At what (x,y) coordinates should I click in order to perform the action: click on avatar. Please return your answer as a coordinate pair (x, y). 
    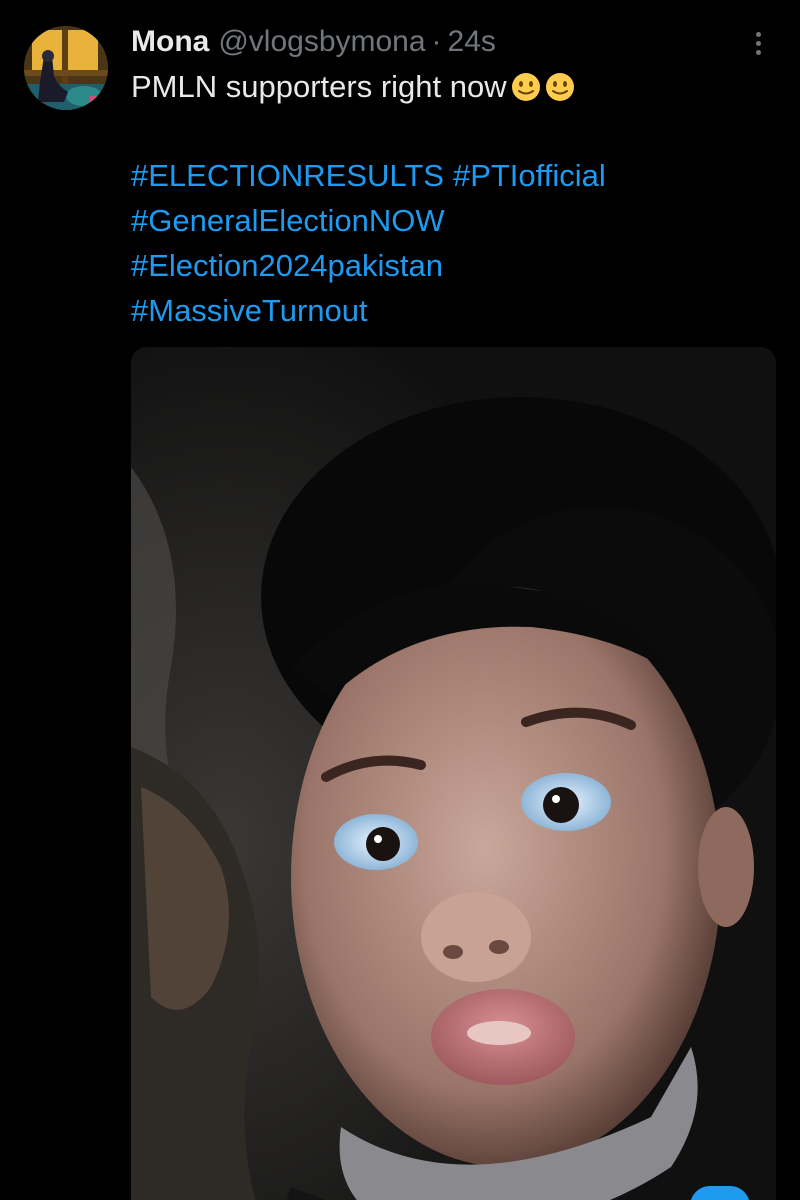
    Looking at the image, I should click on (66, 68).